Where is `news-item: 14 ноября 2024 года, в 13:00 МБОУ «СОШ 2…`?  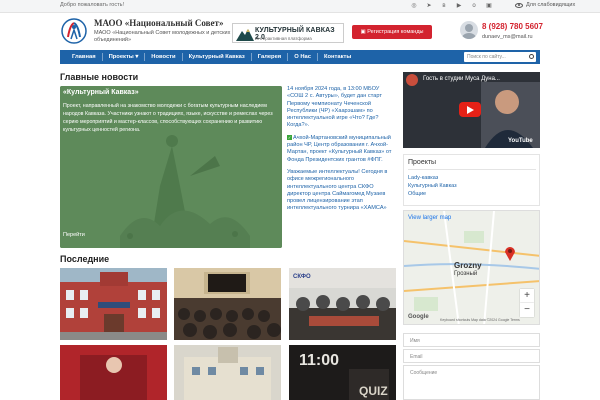
news-item: 14 ноября 2024 года, в 13:00 МБОУ «СОШ 2… is located at coordinates (342, 108).